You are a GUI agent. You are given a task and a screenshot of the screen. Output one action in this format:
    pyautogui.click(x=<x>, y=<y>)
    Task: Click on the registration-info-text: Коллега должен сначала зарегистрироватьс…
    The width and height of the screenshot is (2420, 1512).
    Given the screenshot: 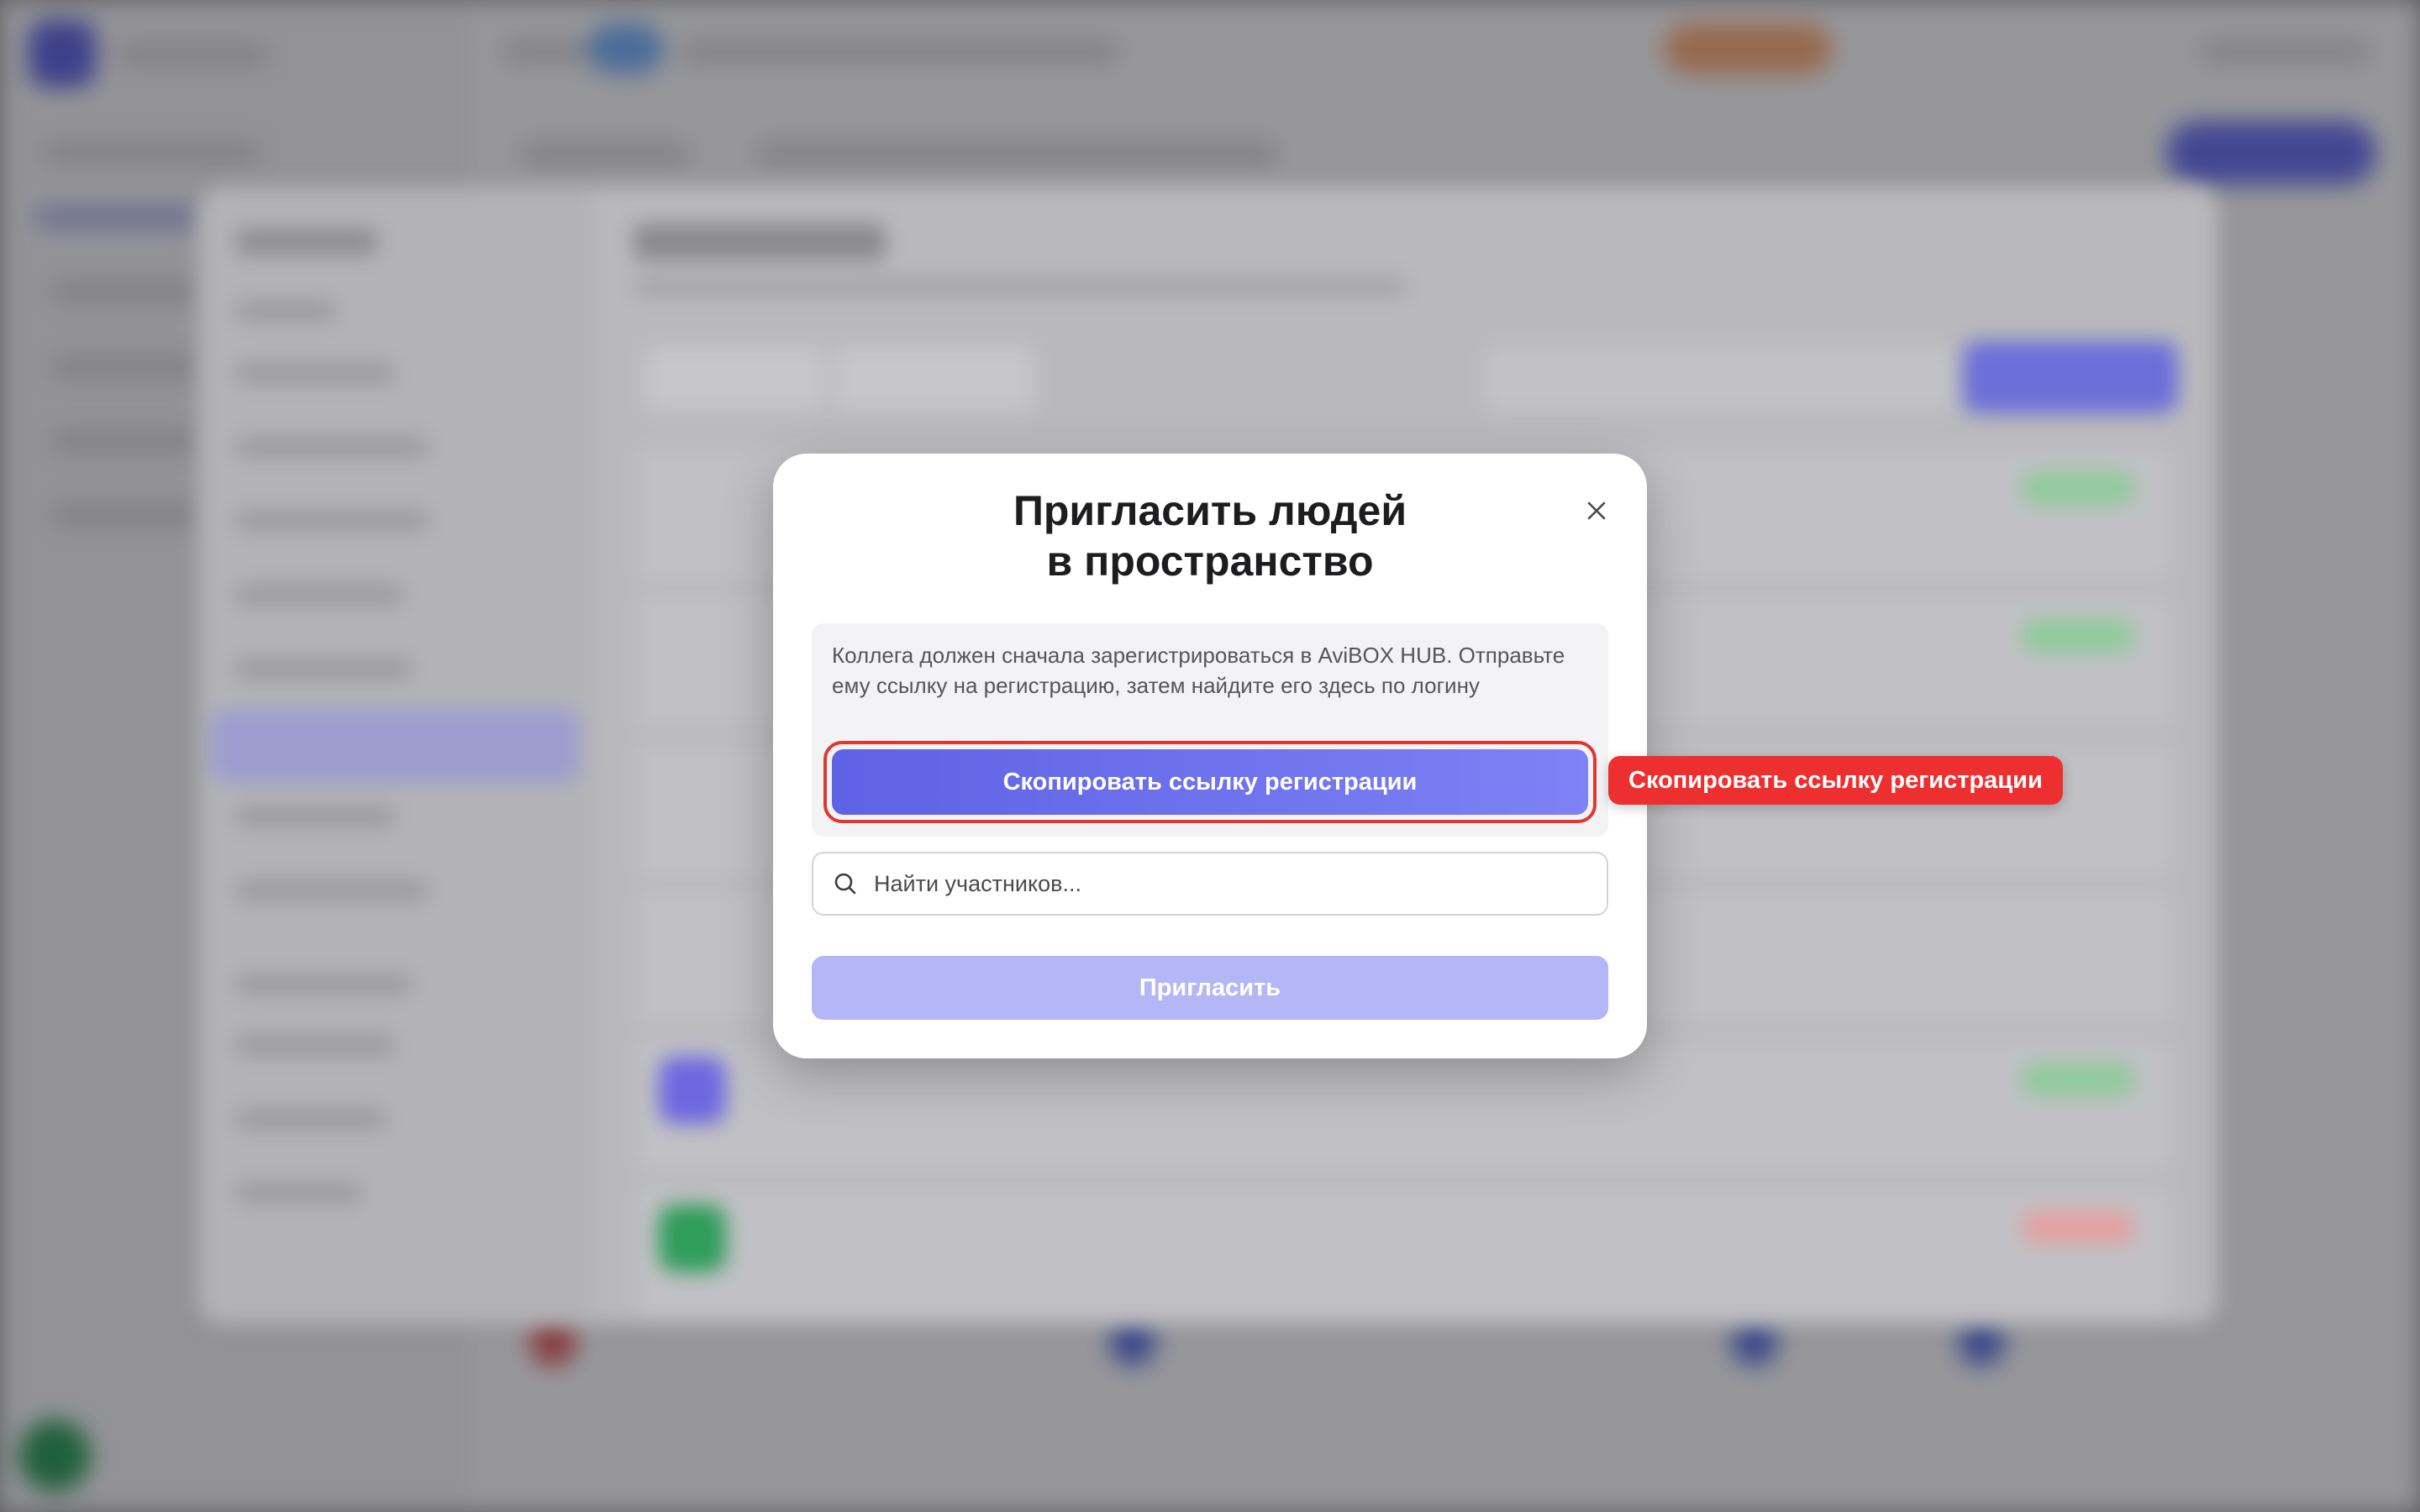 What is the action you would take?
    pyautogui.click(x=1198, y=670)
    